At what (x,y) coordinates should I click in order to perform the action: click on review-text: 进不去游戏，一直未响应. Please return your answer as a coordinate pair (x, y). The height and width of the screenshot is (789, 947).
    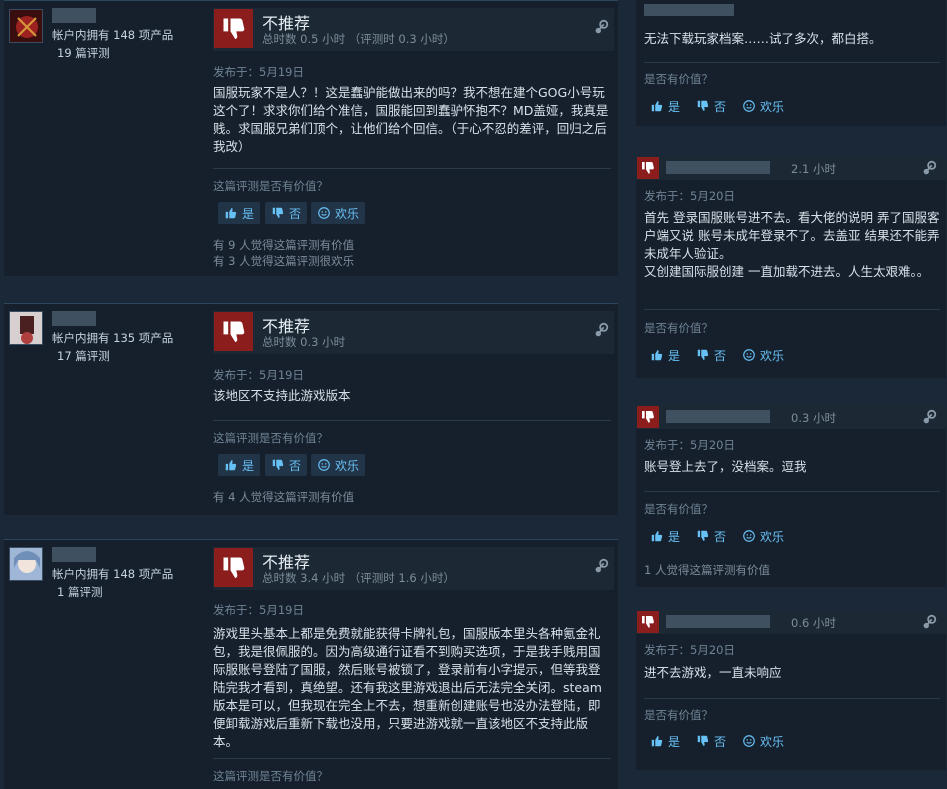
    Looking at the image, I should click on (713, 672).